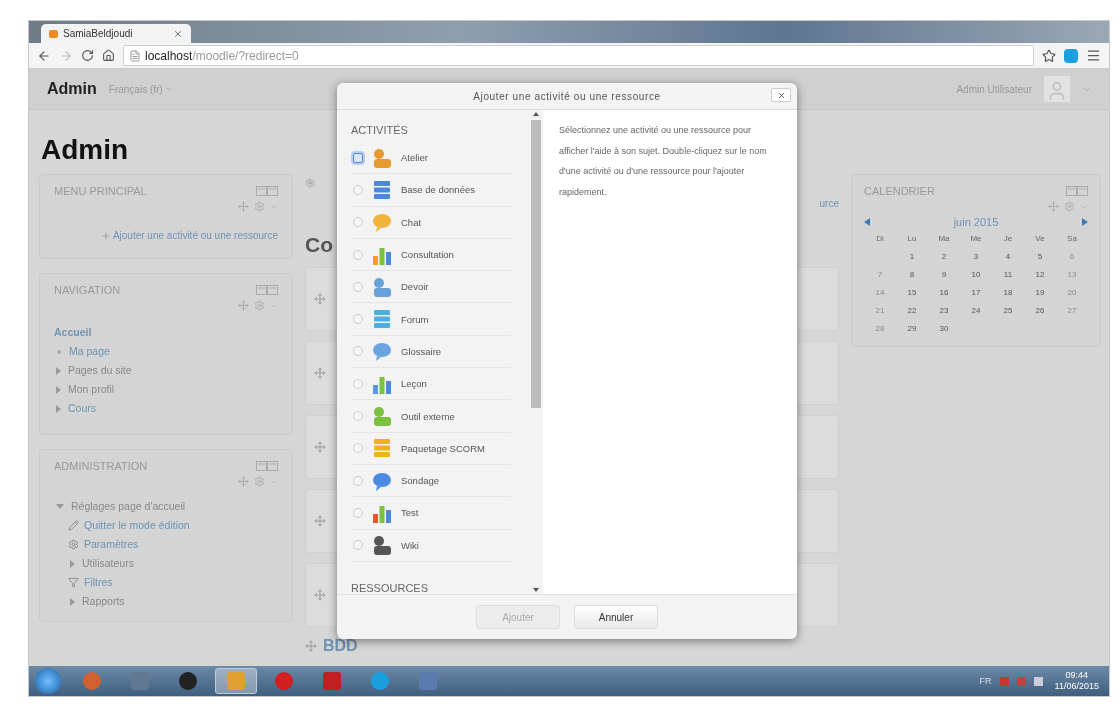  Describe the element at coordinates (976, 293) in the screenshot. I see `calendar-day: 17` at that location.